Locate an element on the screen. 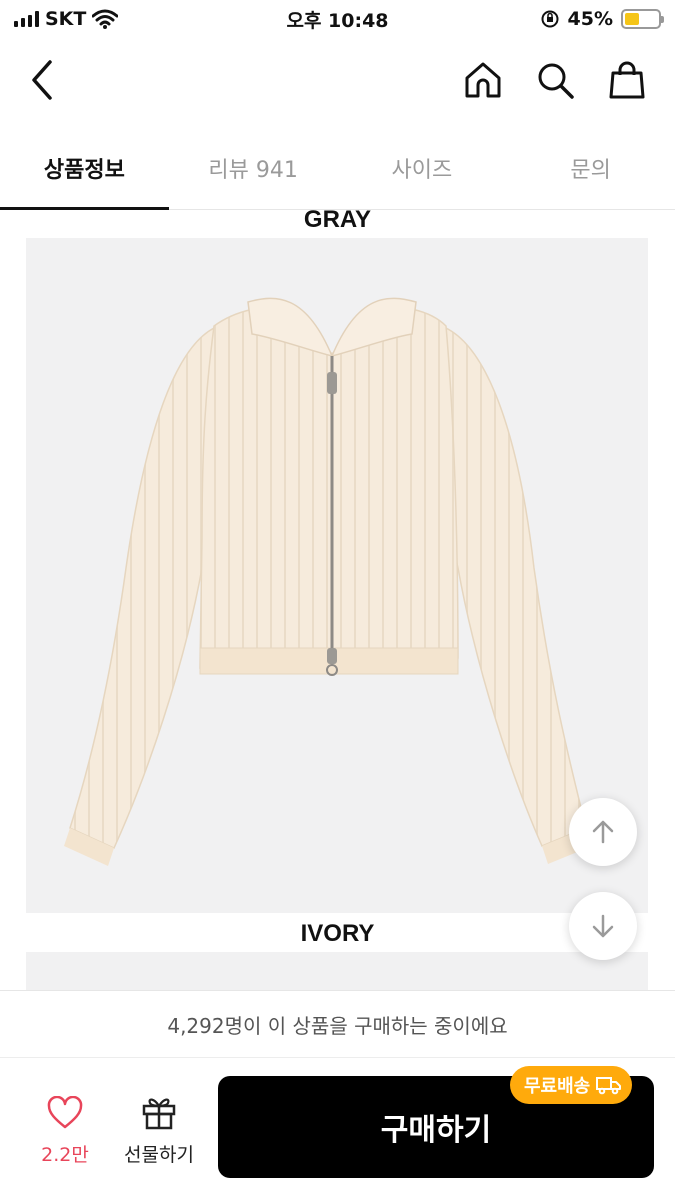 The height and width of the screenshot is (1200, 675). nav-actions is located at coordinates (555, 80).